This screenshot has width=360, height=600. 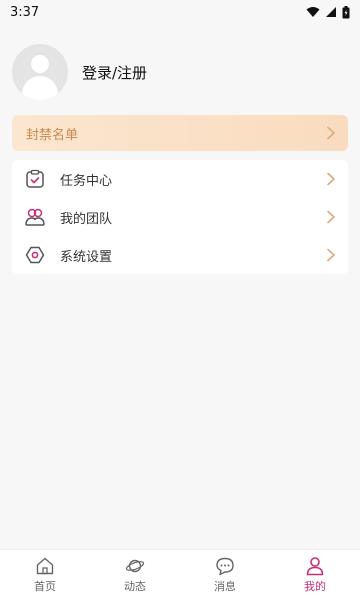 What do you see at coordinates (45, 586) in the screenshot?
I see `nav-label: 首页` at bounding box center [45, 586].